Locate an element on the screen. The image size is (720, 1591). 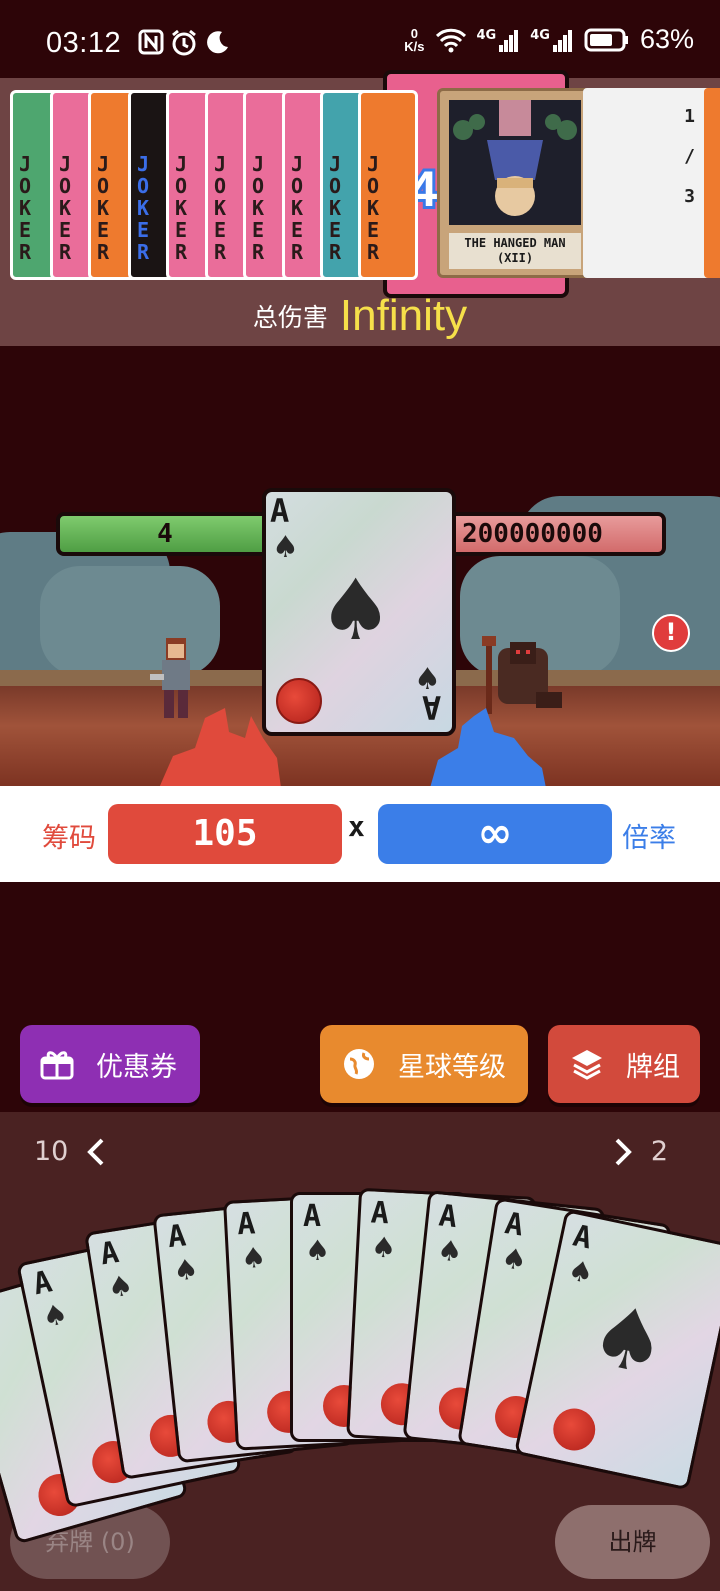
planet-label: 星球等级 is located at coordinates (452, 1067).